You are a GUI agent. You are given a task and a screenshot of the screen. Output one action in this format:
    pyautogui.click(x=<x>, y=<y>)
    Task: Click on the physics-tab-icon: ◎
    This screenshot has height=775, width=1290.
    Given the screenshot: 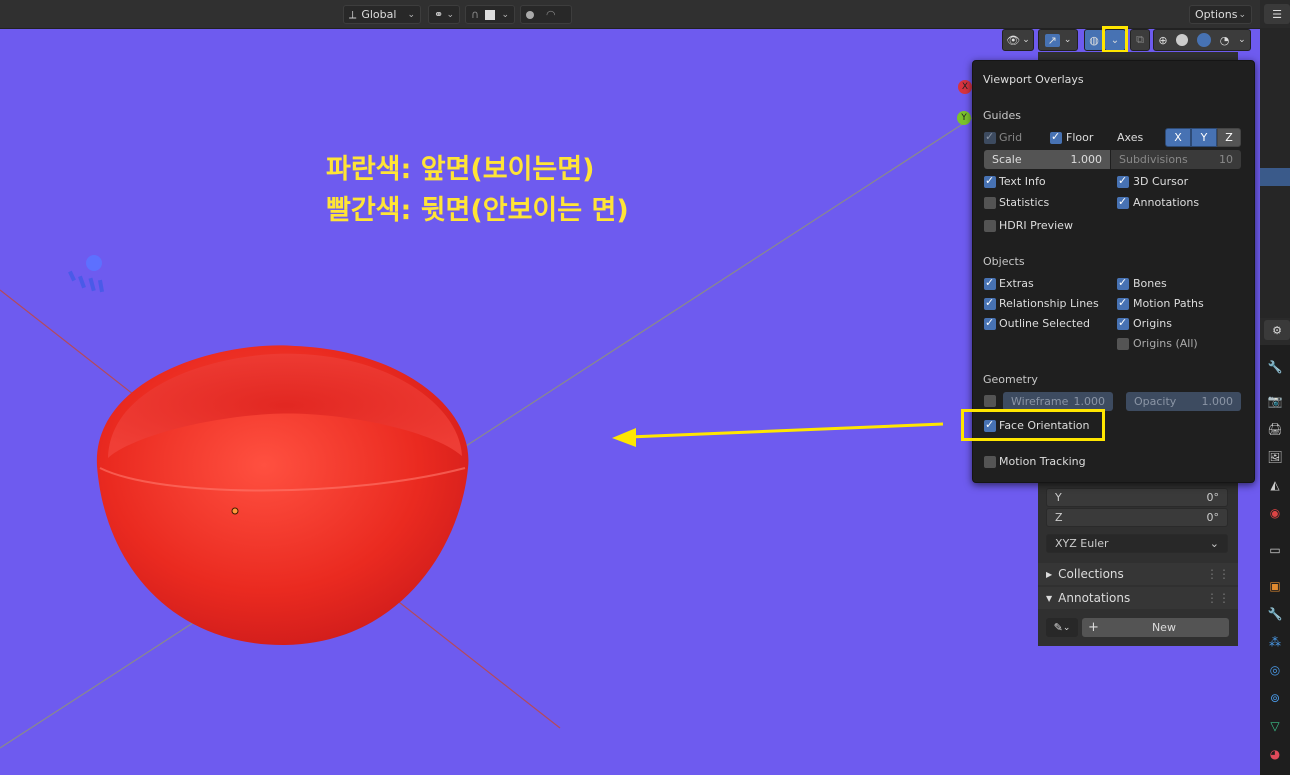 What is the action you would take?
    pyautogui.click(x=1275, y=670)
    